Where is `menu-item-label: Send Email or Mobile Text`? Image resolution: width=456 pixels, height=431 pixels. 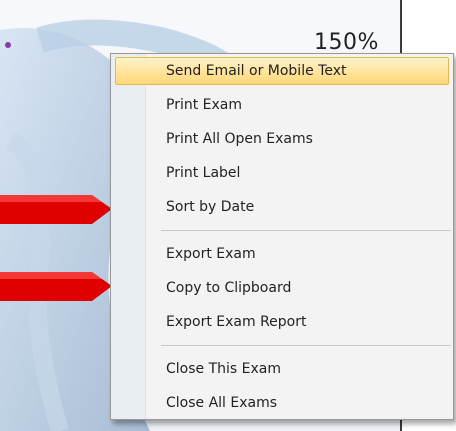
menu-item-label: Send Email or Mobile Text is located at coordinates (256, 71).